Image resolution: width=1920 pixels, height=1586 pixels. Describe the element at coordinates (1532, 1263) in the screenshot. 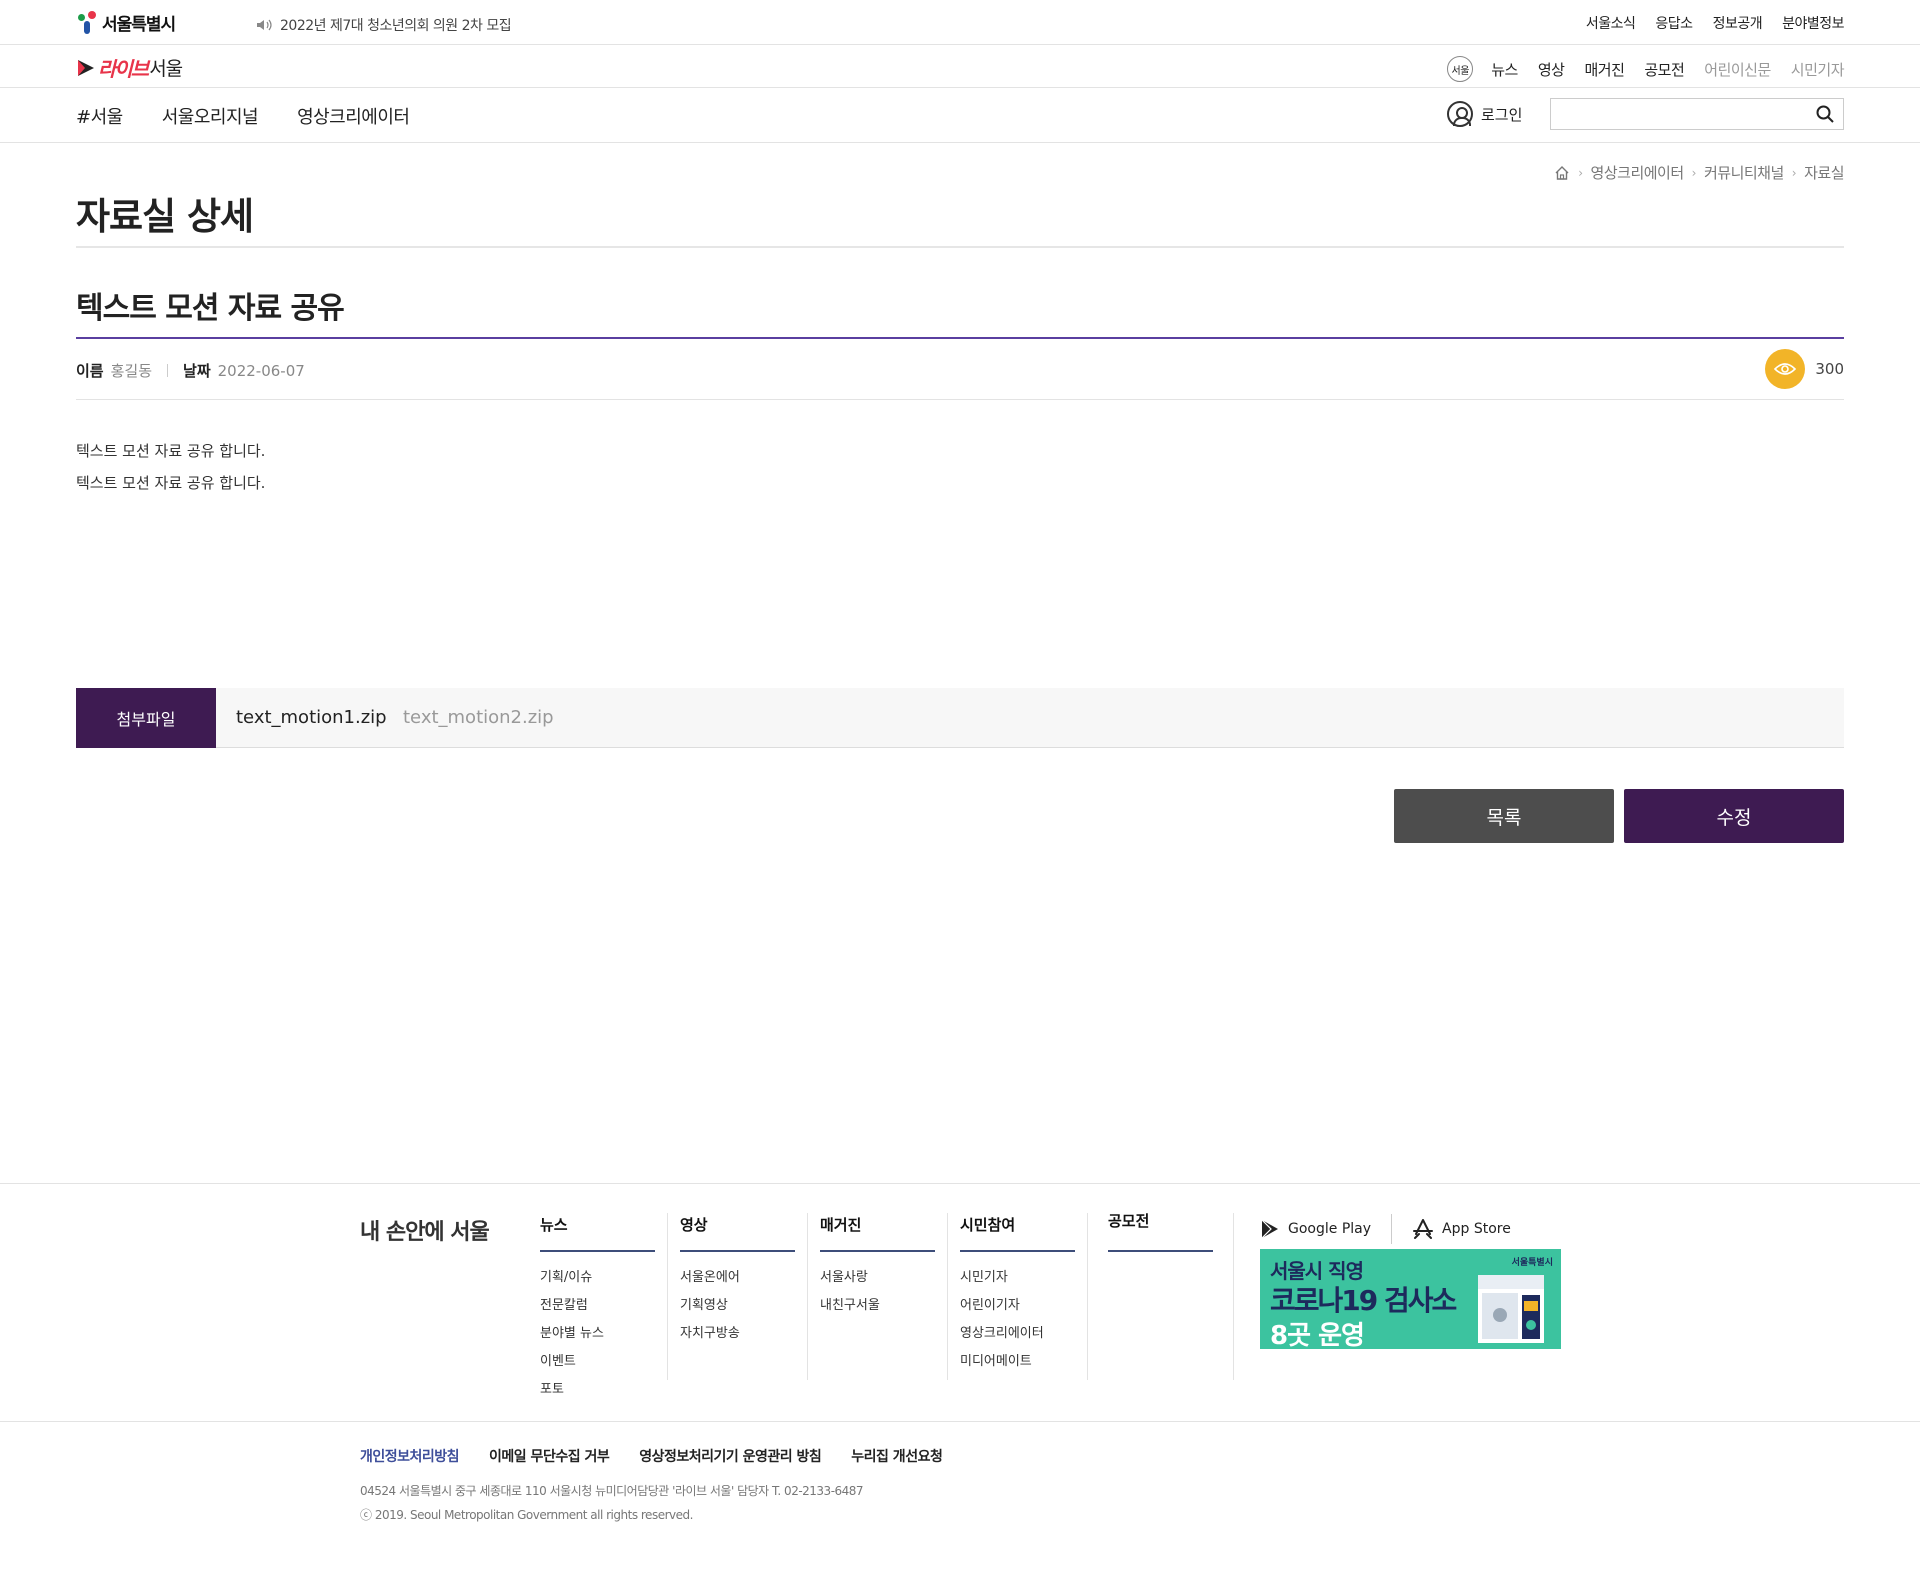

I see `banner-logo: 서울특별시` at that location.